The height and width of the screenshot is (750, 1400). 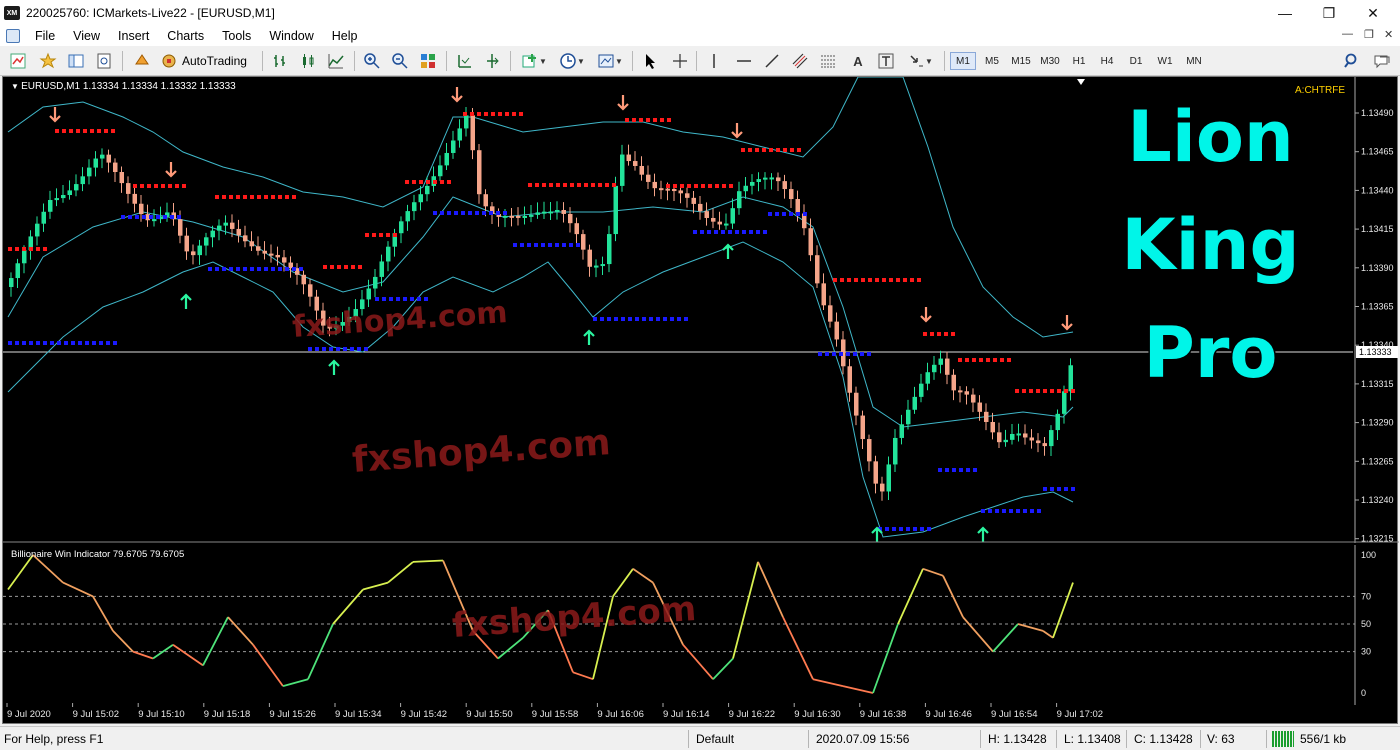 I want to click on mdi-restore-icon: ❐, so click(x=1369, y=34).